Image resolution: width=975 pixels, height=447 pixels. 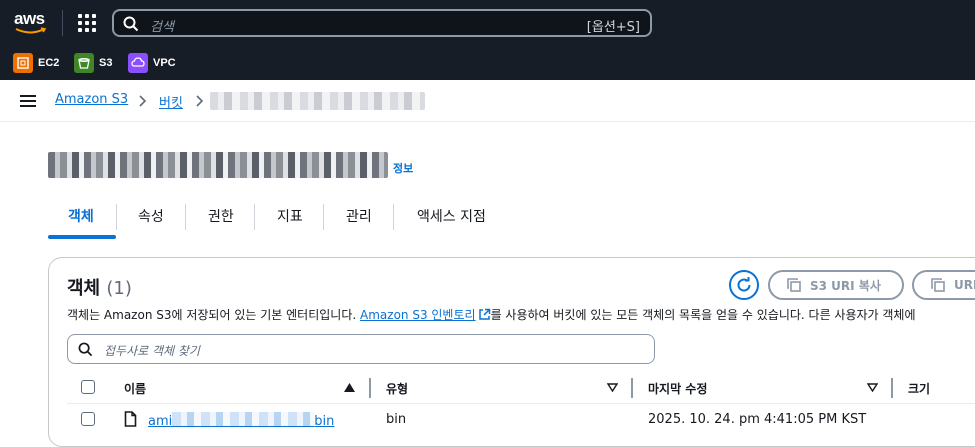 I want to click on favorite-ec2: EC2, so click(x=36, y=63).